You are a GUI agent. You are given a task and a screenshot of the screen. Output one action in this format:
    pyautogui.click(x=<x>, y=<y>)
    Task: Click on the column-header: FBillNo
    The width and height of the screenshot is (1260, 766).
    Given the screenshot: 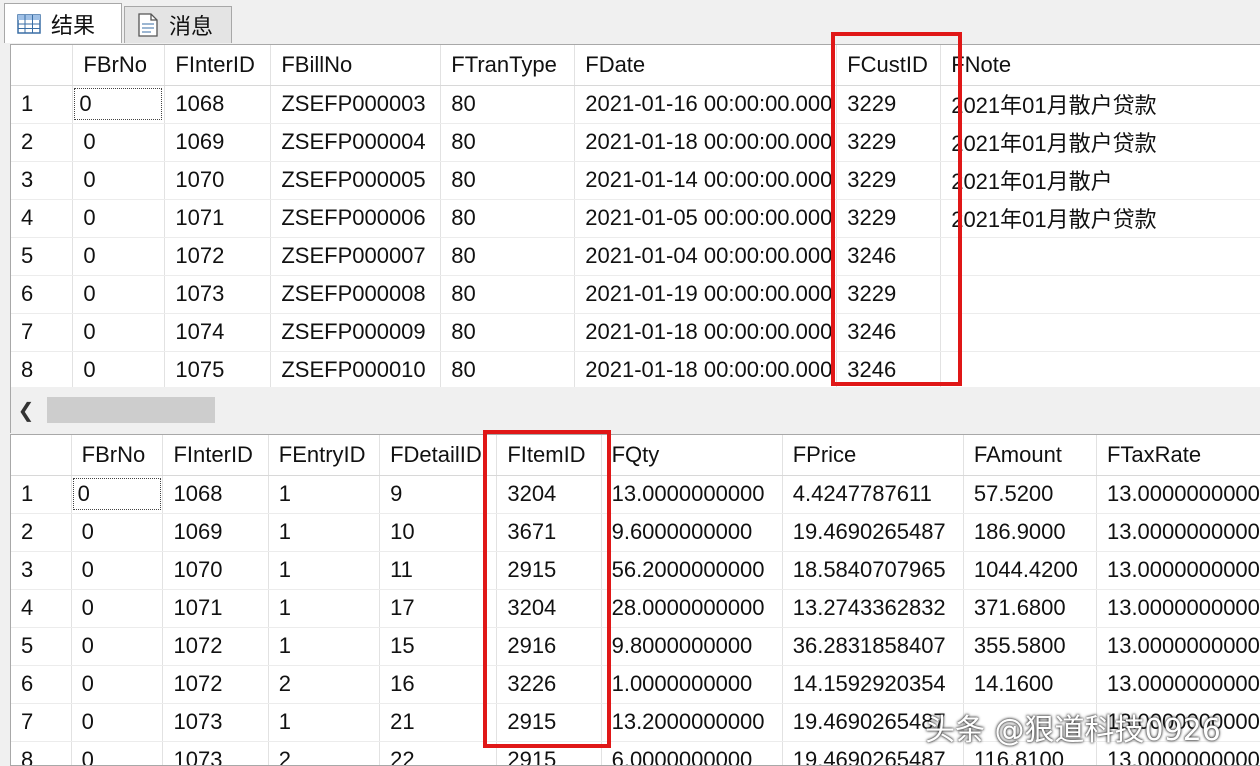 What is the action you would take?
    pyautogui.click(x=356, y=65)
    